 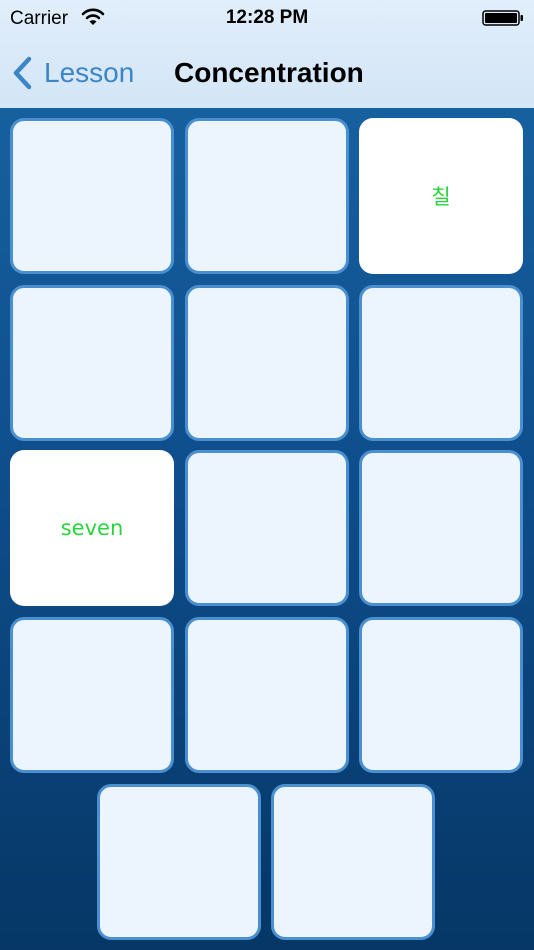 I want to click on card-1-text, so click(x=92, y=196).